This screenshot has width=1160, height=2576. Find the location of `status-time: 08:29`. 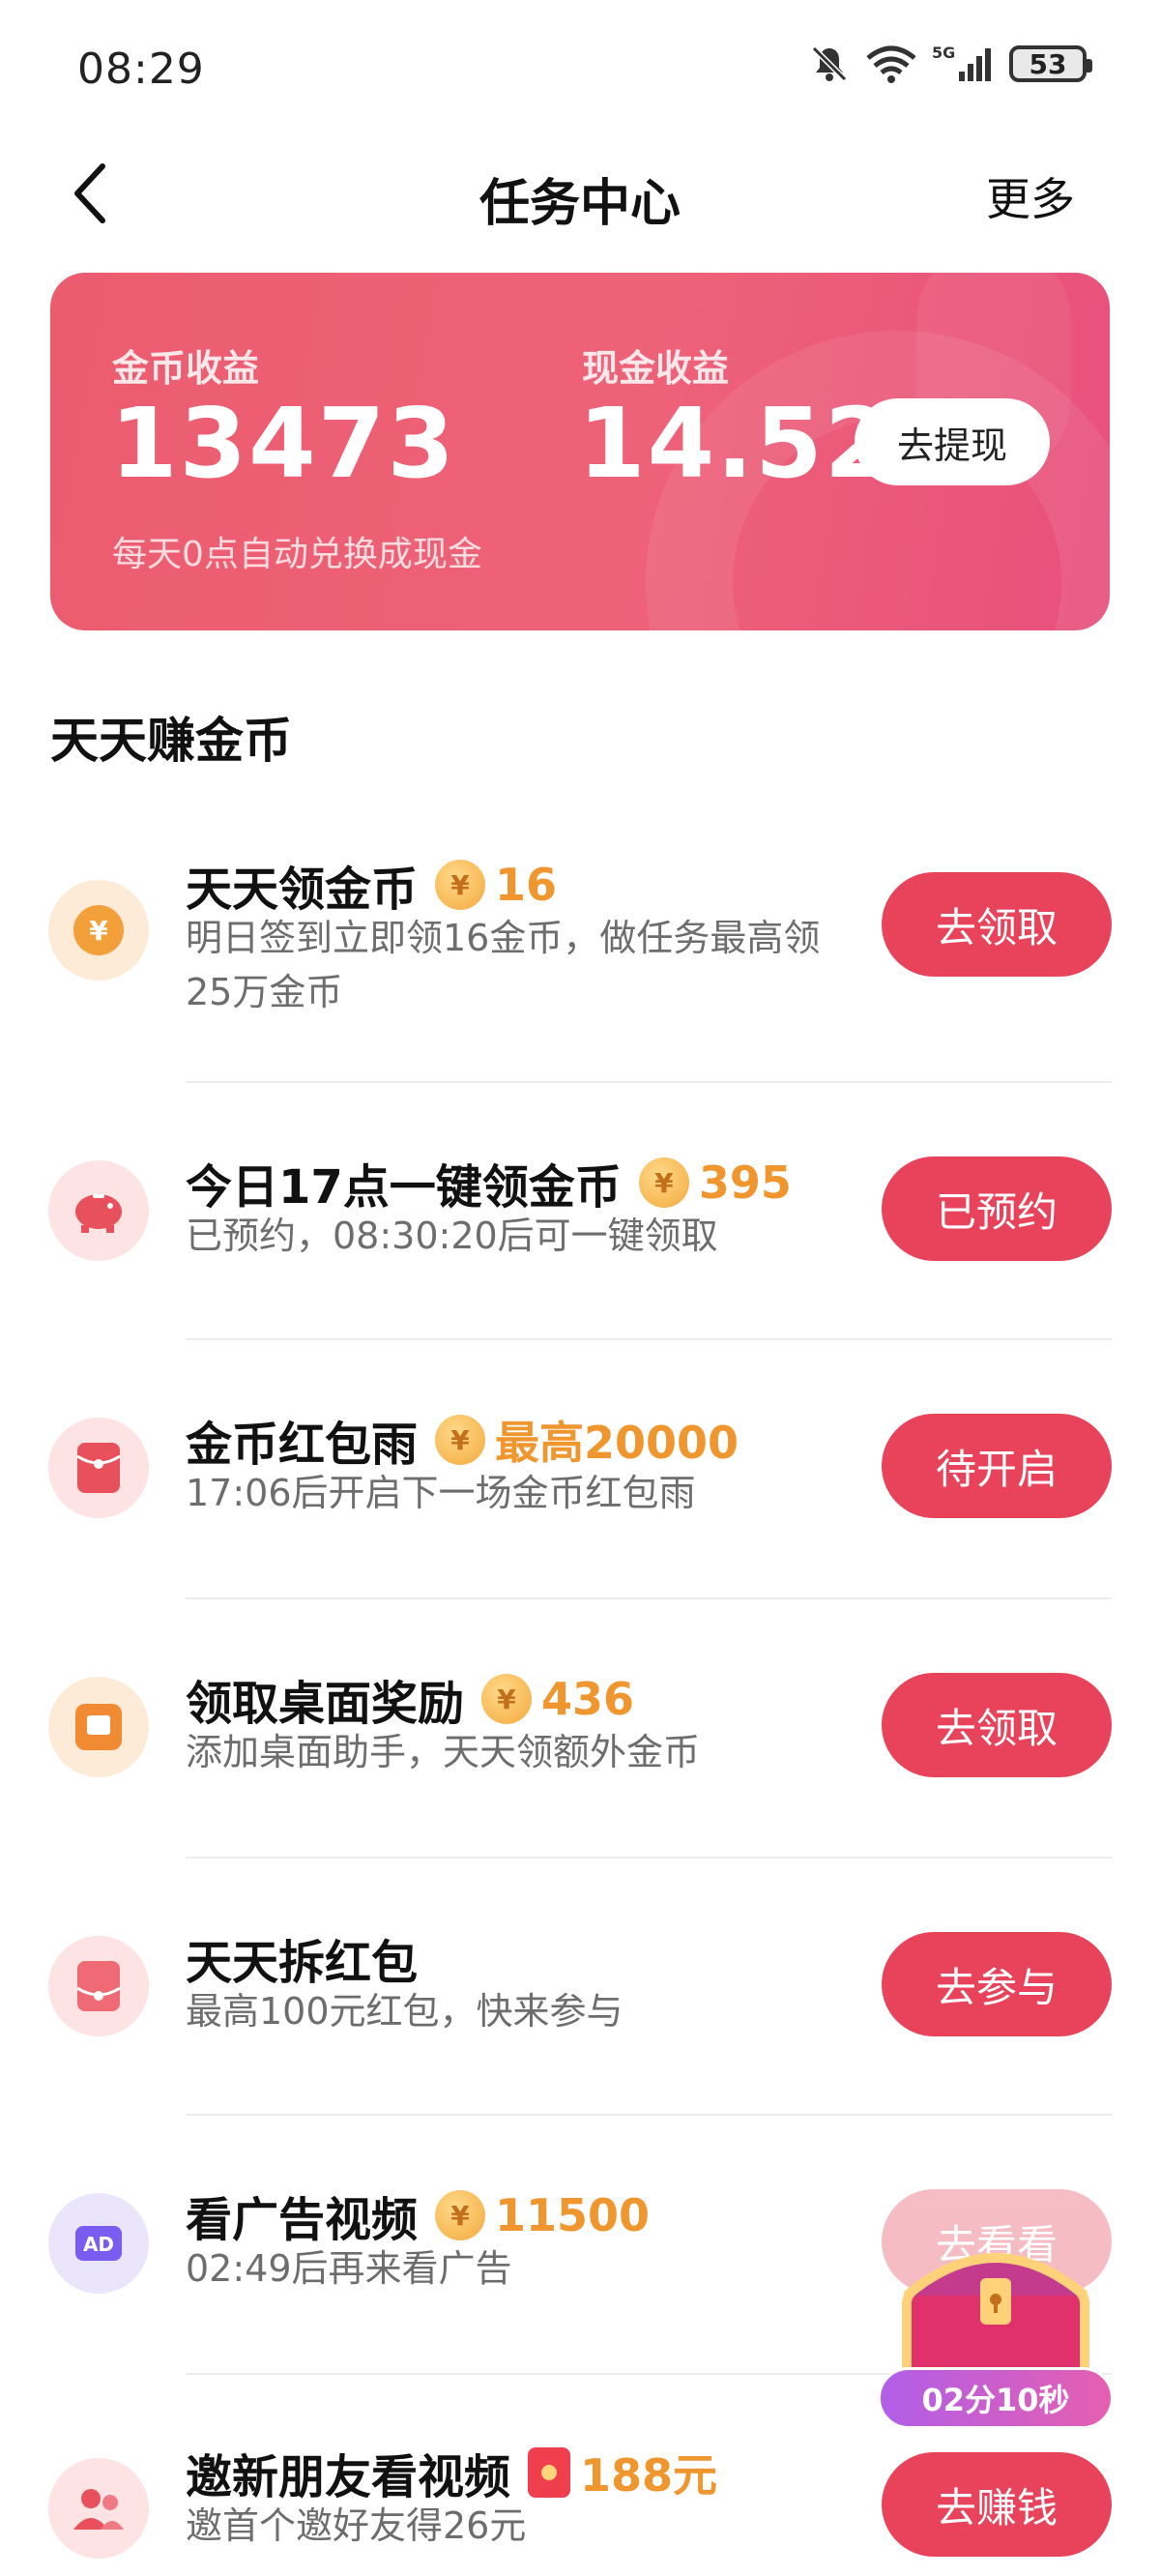

status-time: 08:29 is located at coordinates (141, 69).